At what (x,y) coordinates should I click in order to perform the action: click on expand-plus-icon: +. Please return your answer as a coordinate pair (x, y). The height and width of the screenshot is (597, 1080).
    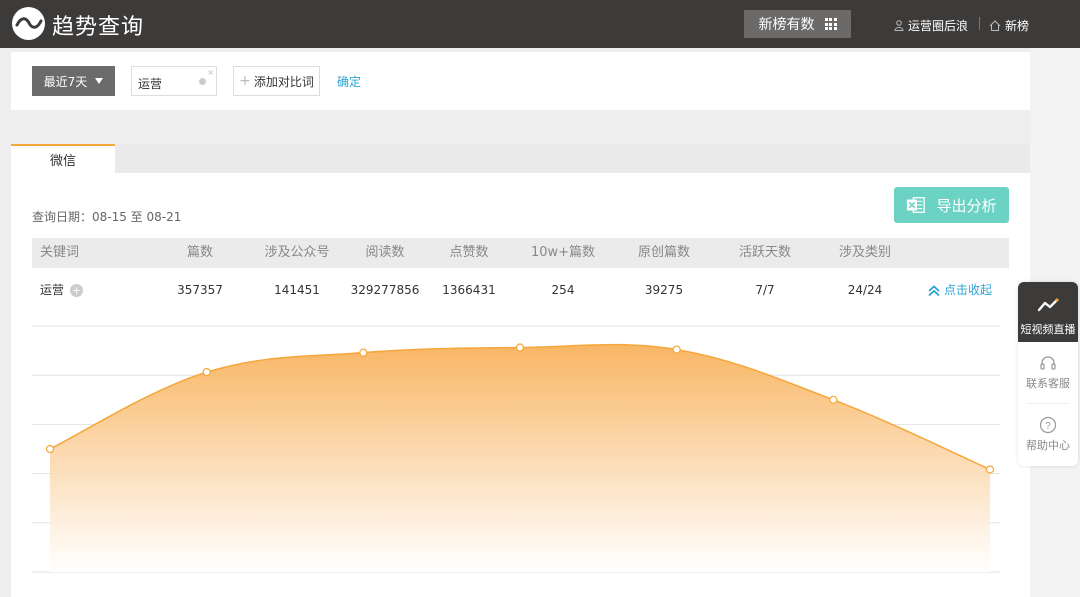
    Looking at the image, I should click on (77, 290).